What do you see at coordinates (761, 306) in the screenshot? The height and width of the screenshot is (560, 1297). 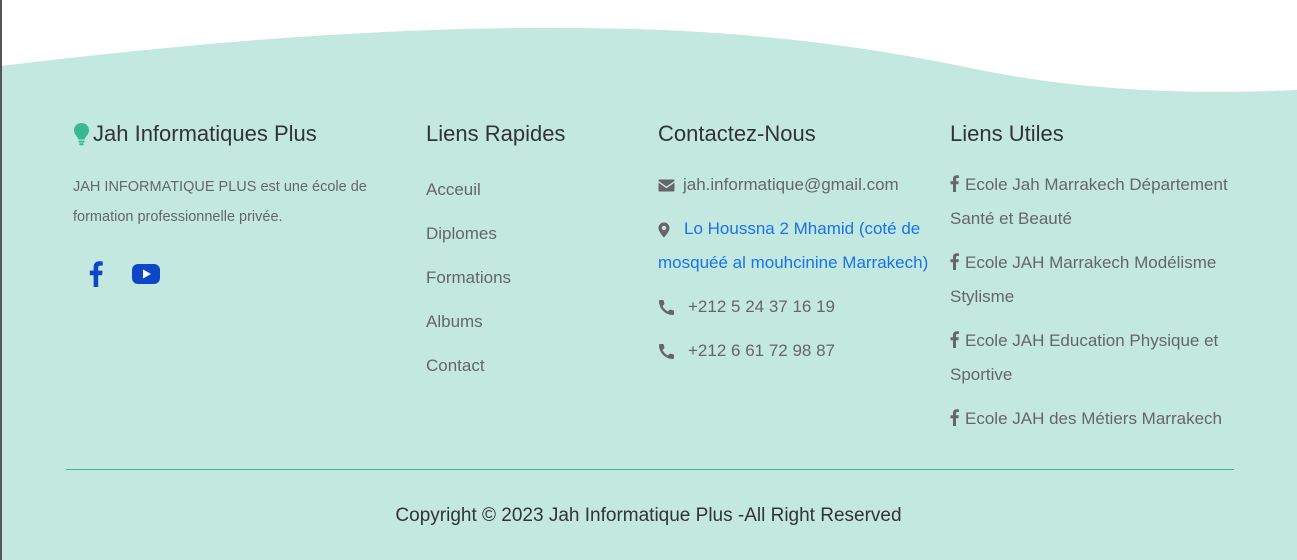 I see `contact-phone-1-text: +212 5 24 37 16 19` at bounding box center [761, 306].